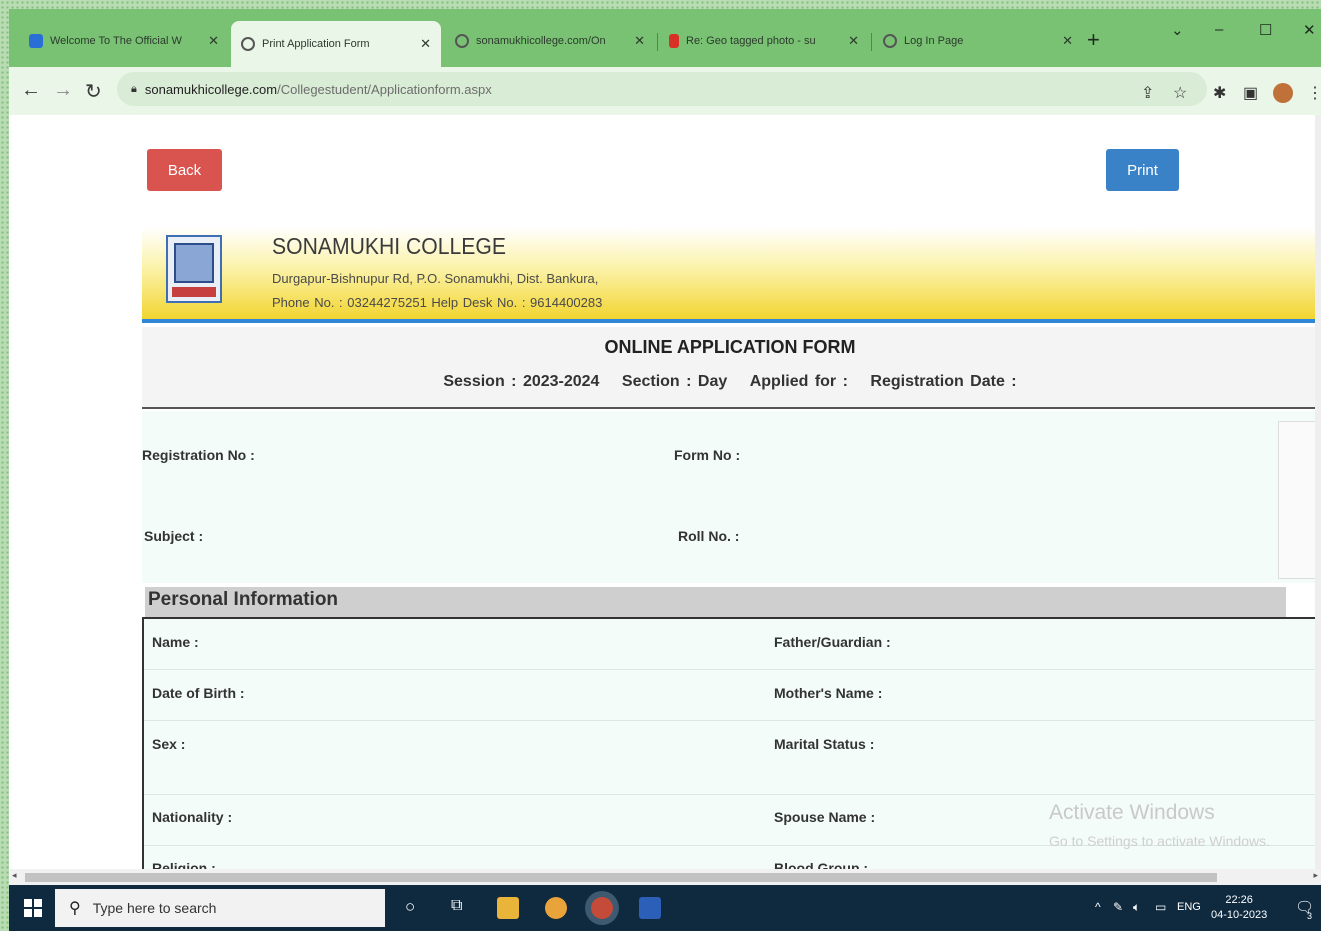  I want to click on session-label: Session : 2023-2024, so click(521, 381).